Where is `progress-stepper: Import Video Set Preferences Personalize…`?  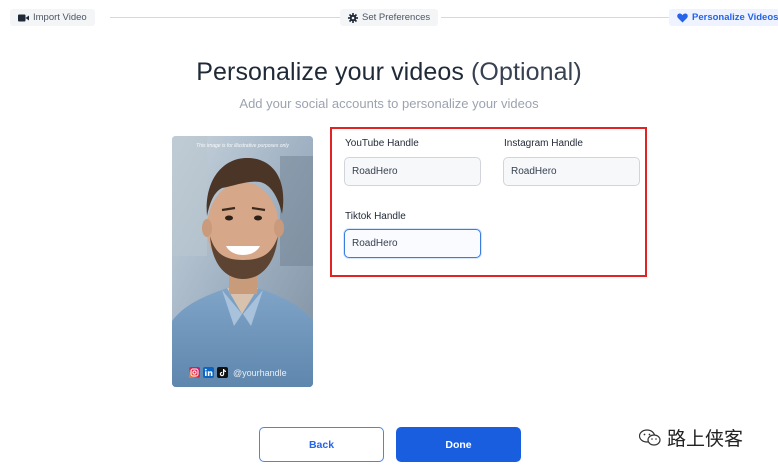
progress-stepper: Import Video Set Preferences Personalize… is located at coordinates (389, 17).